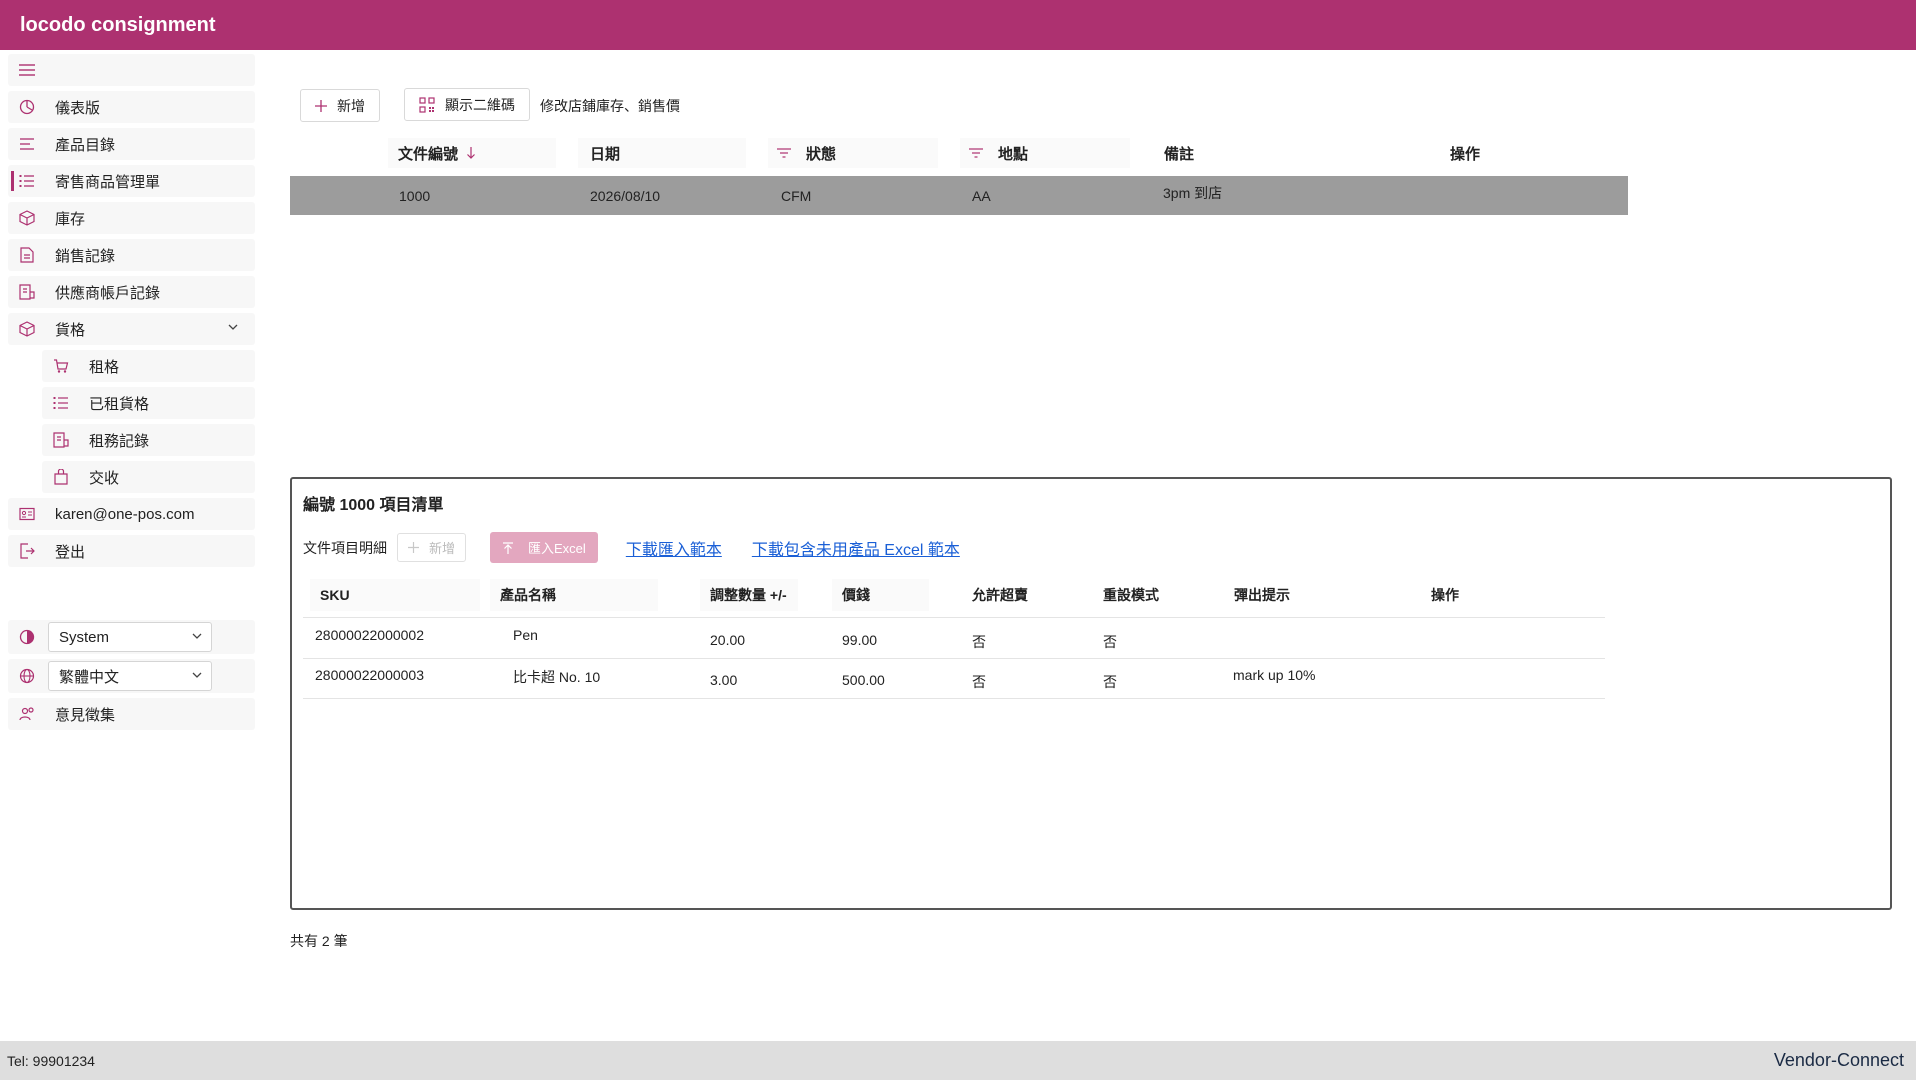  I want to click on record-count: 共有 2 筆, so click(319, 941).